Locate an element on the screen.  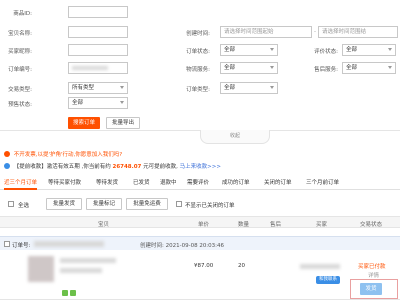
after-sale-label: 售后服务: is located at coordinates (326, 70).